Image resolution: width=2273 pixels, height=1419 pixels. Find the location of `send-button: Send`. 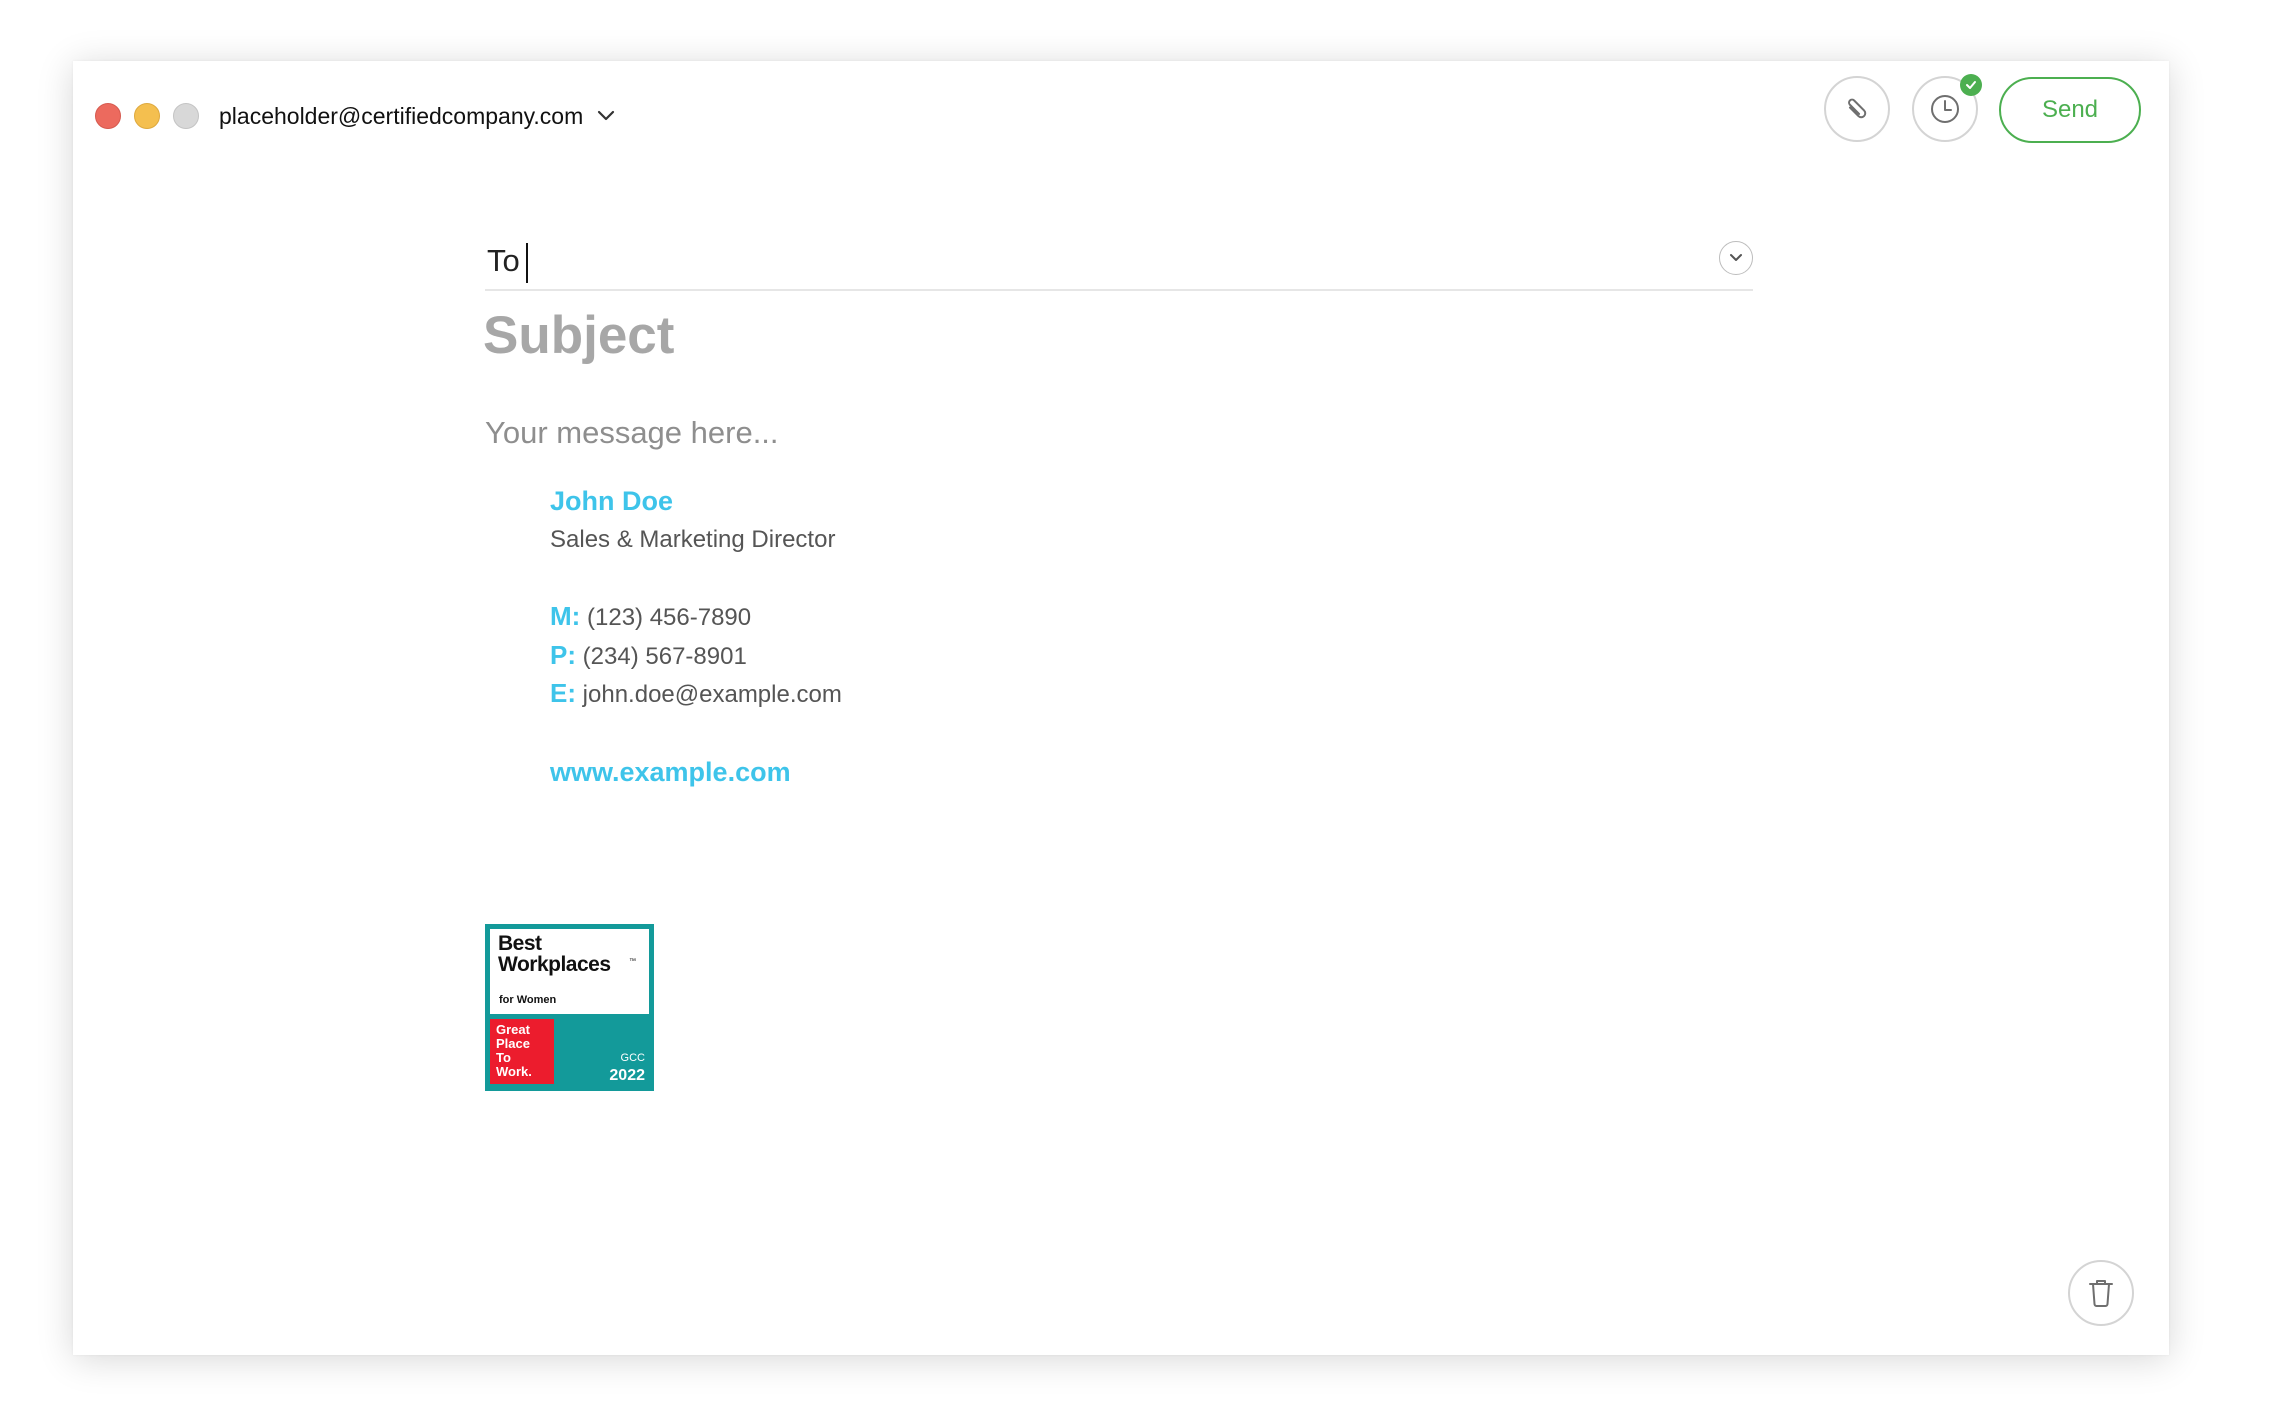

send-button: Send is located at coordinates (2070, 110).